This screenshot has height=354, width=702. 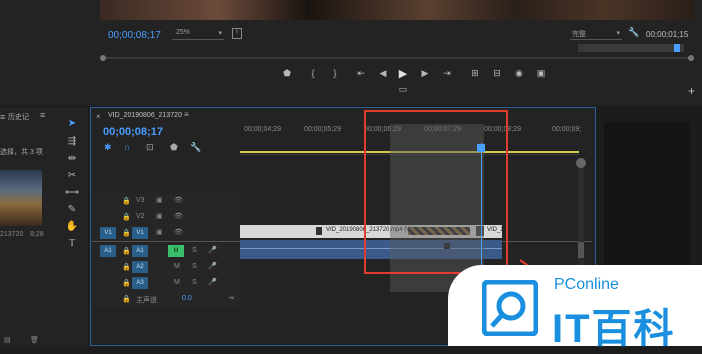 I want to click on track-label-master: 主声道, so click(x=146, y=300).